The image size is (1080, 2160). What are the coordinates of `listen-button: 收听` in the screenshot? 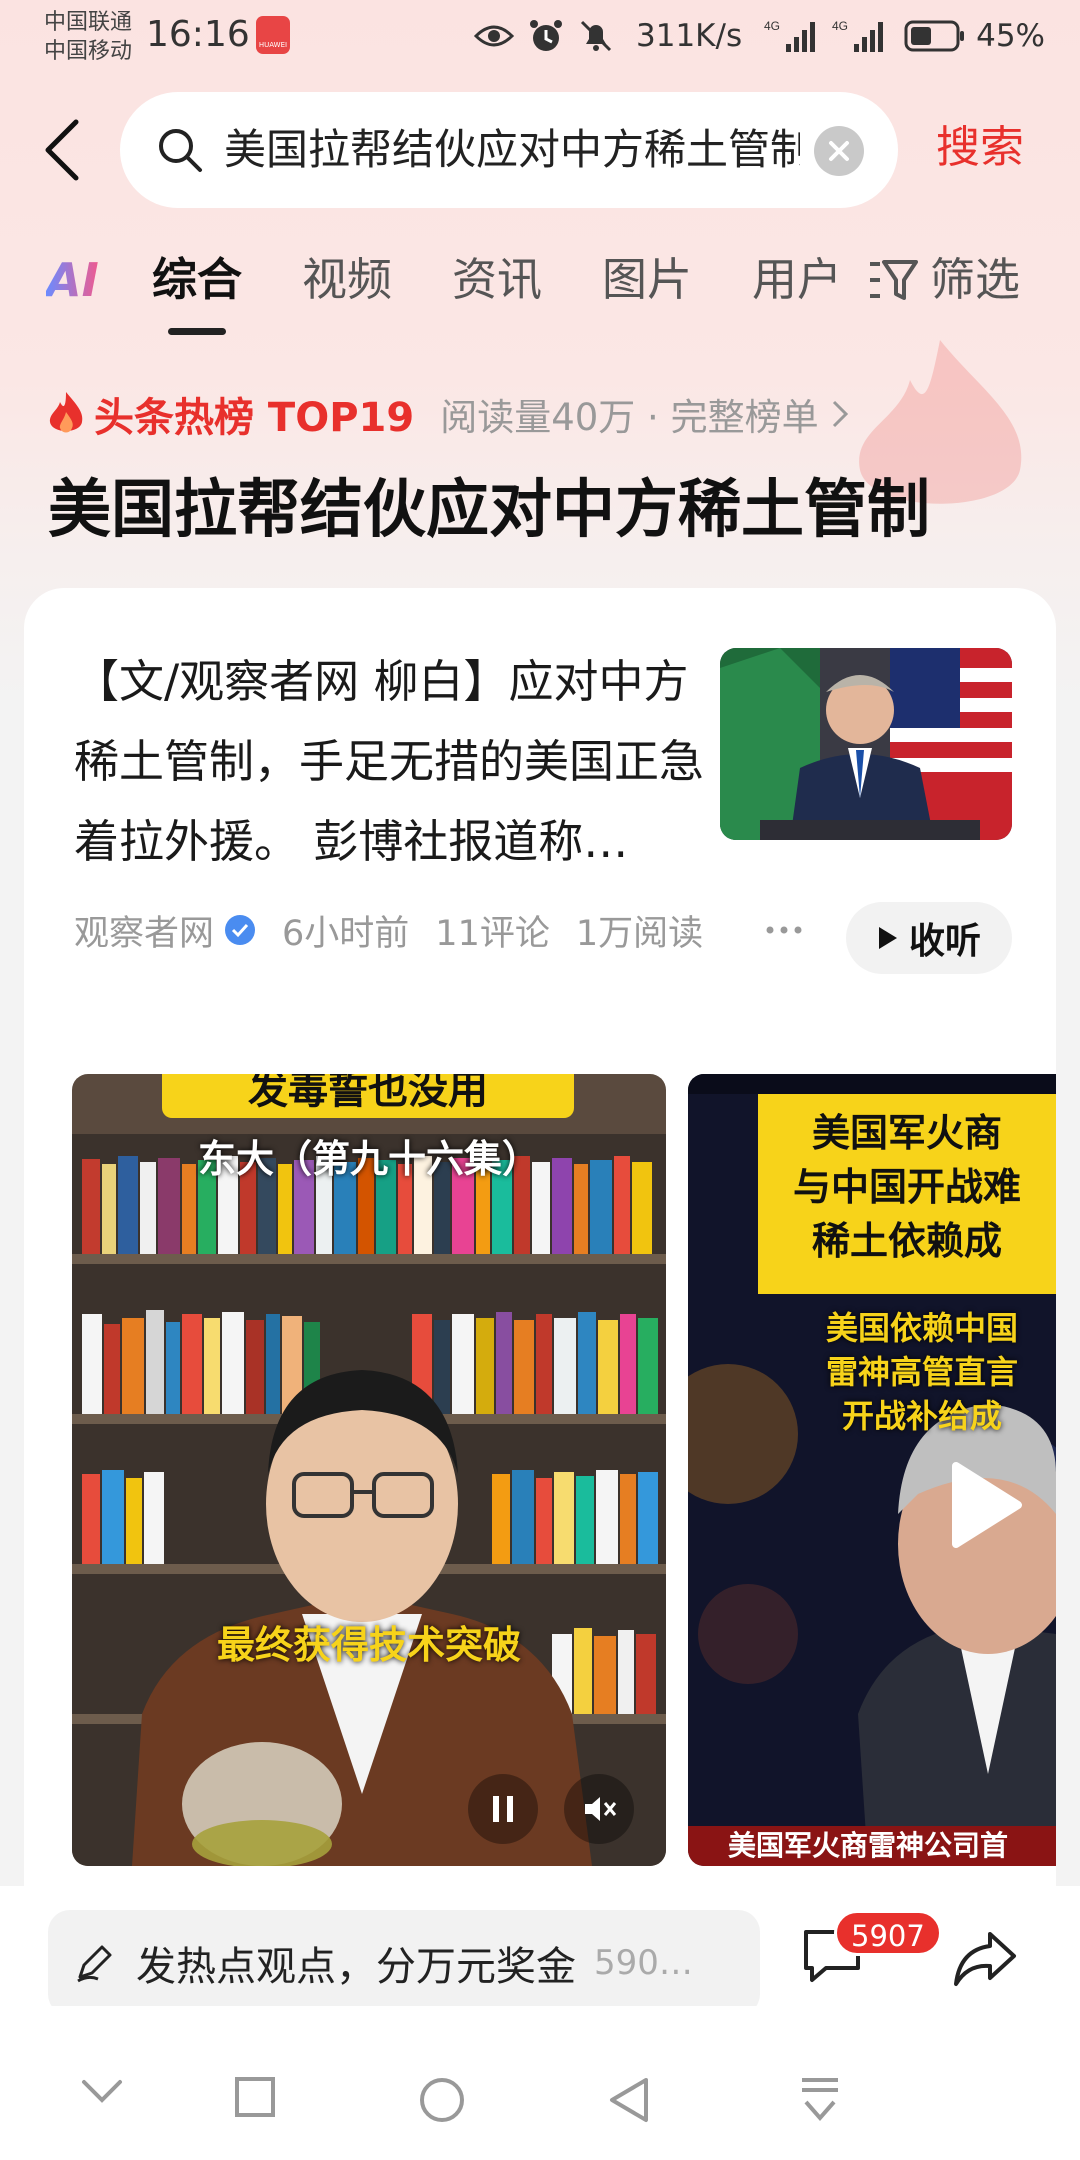 It's located at (929, 938).